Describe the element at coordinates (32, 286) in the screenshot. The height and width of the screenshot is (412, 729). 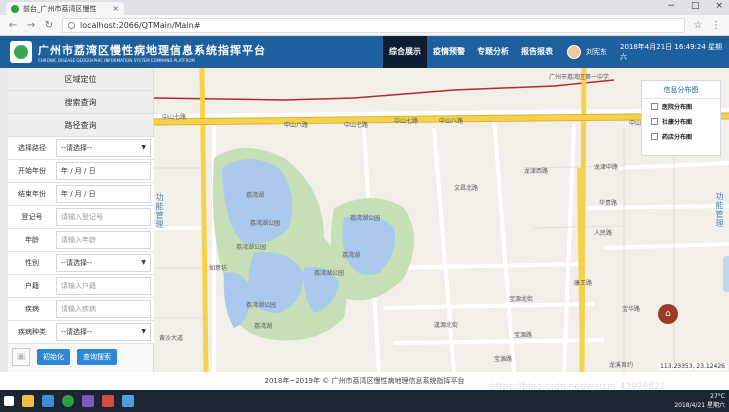
I see `field-label: 户籍` at that location.